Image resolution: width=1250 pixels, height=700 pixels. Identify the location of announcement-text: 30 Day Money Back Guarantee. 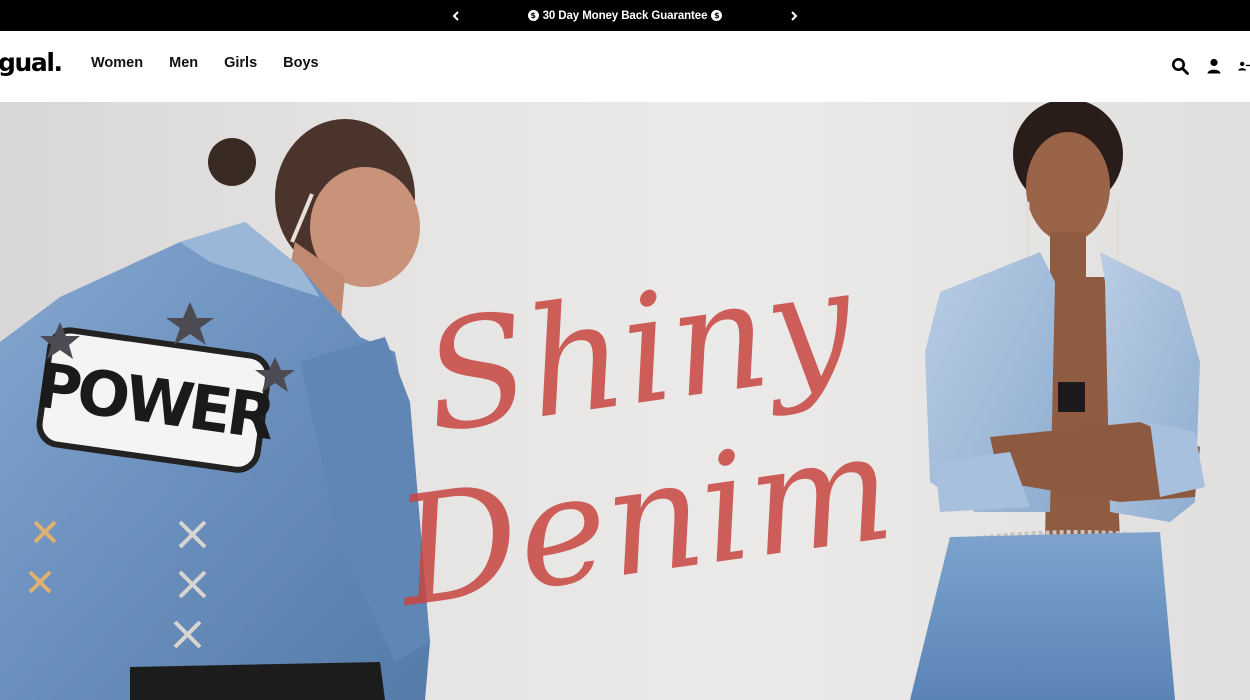
(625, 15).